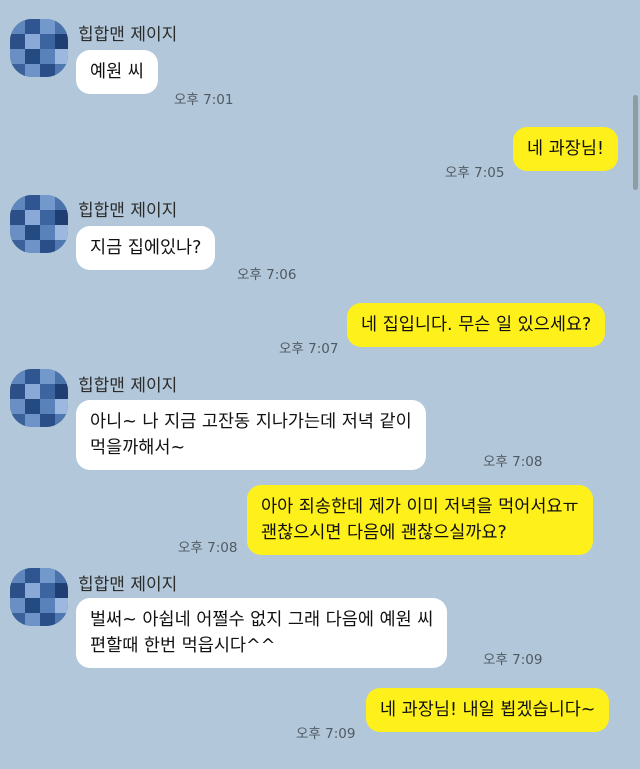 The width and height of the screenshot is (640, 769). Describe the element at coordinates (475, 173) in the screenshot. I see `message-timestamp: 오후 7:05` at that location.